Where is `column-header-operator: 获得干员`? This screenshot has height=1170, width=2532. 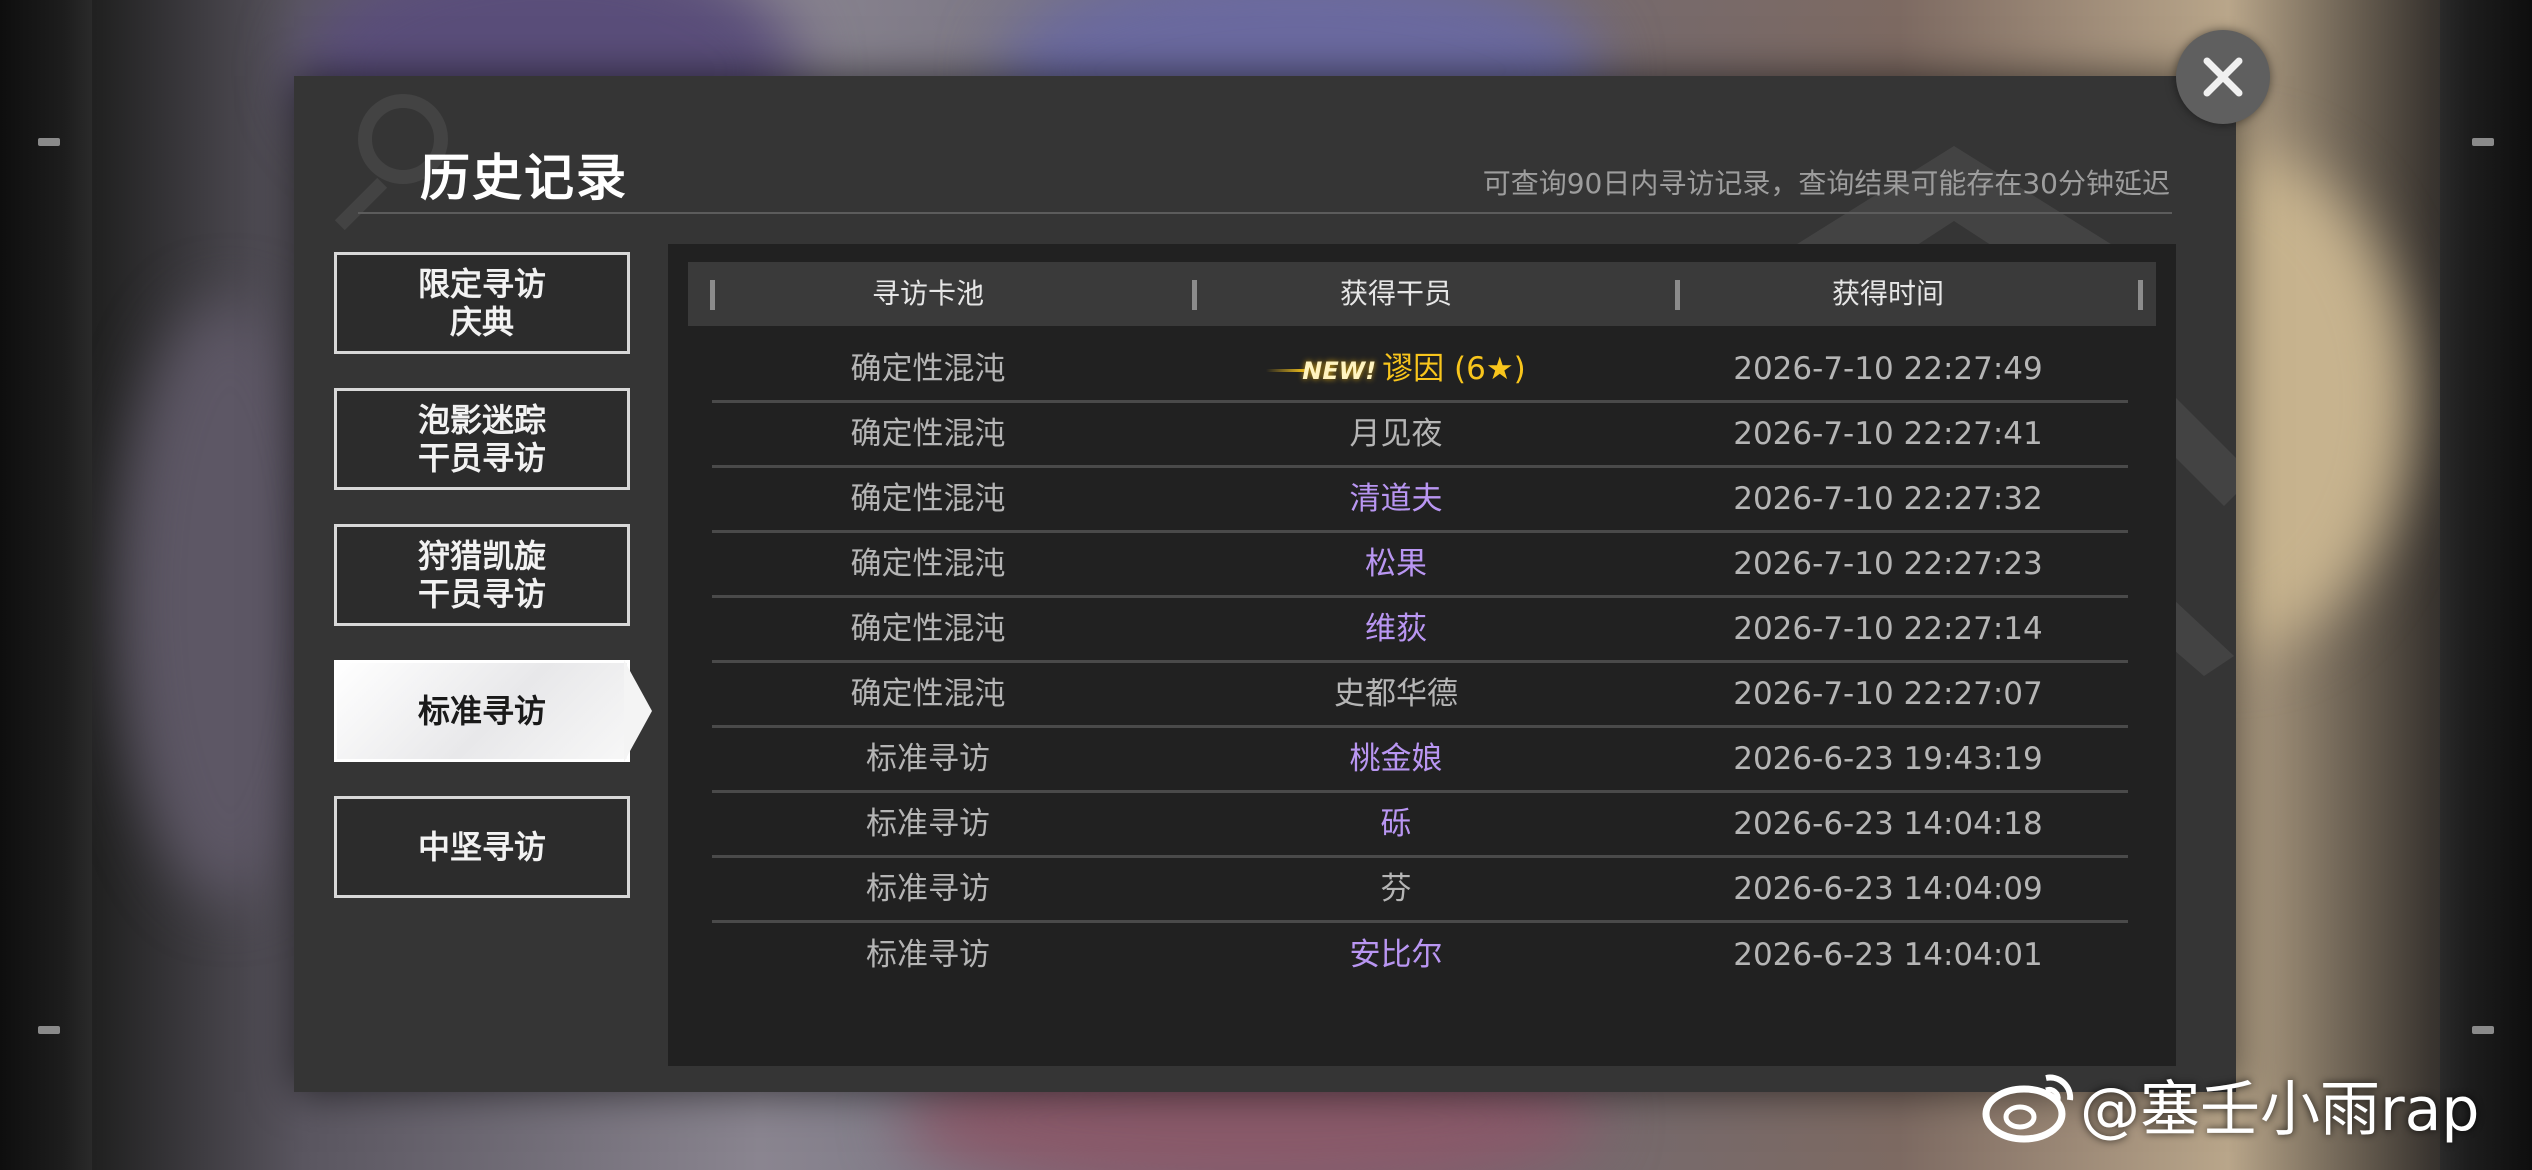 column-header-operator: 获得干员 is located at coordinates (1395, 293).